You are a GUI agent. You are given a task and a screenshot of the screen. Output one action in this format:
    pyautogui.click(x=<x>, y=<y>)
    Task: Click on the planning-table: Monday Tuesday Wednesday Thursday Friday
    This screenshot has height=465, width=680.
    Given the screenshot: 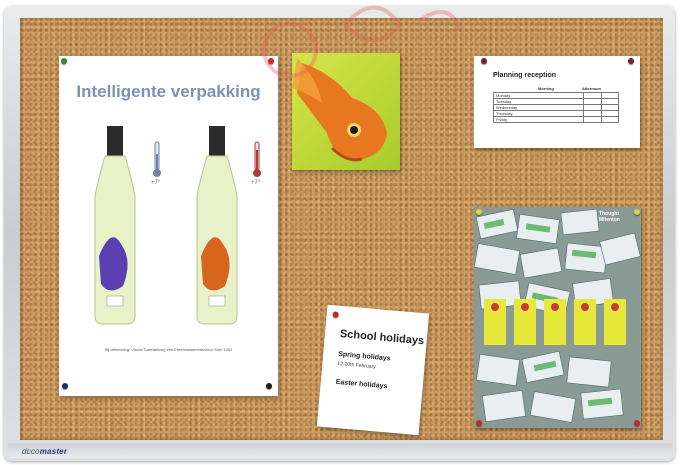 What is the action you would take?
    pyautogui.click(x=556, y=107)
    